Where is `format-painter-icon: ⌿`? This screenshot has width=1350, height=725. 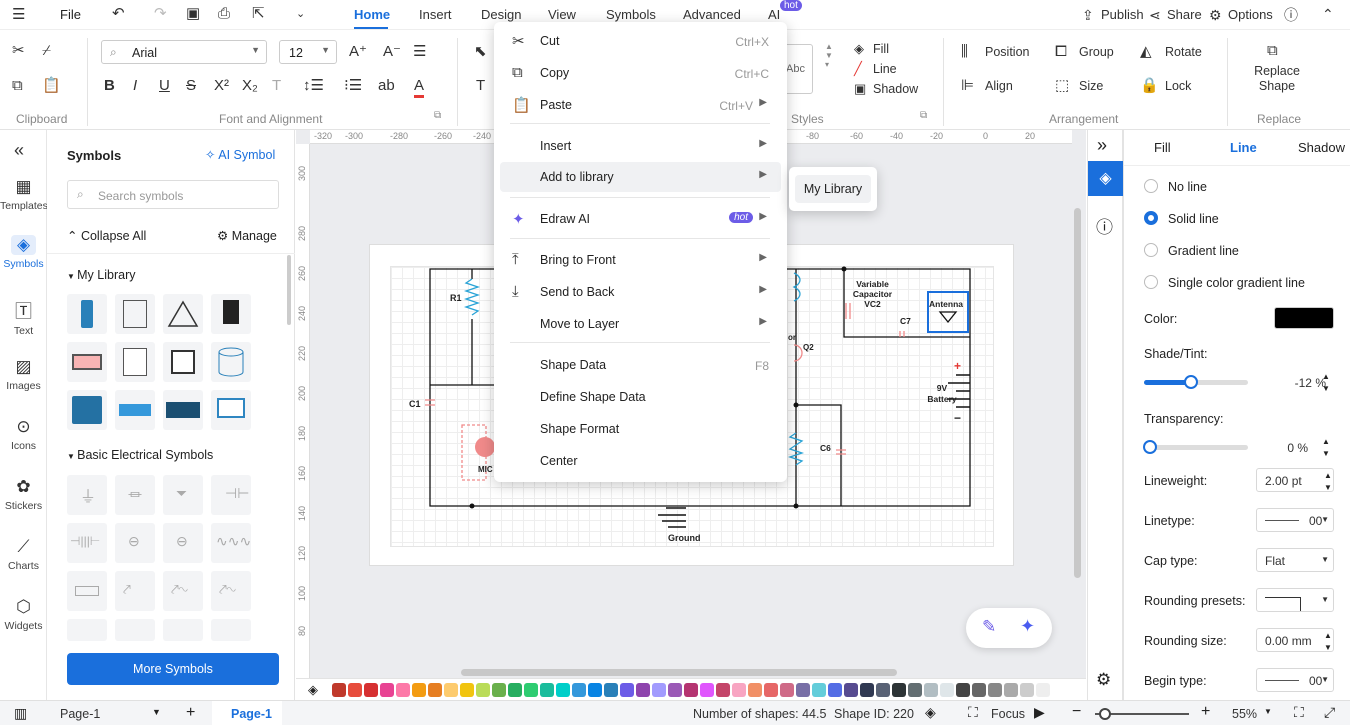 format-painter-icon: ⌿ is located at coordinates (46, 51).